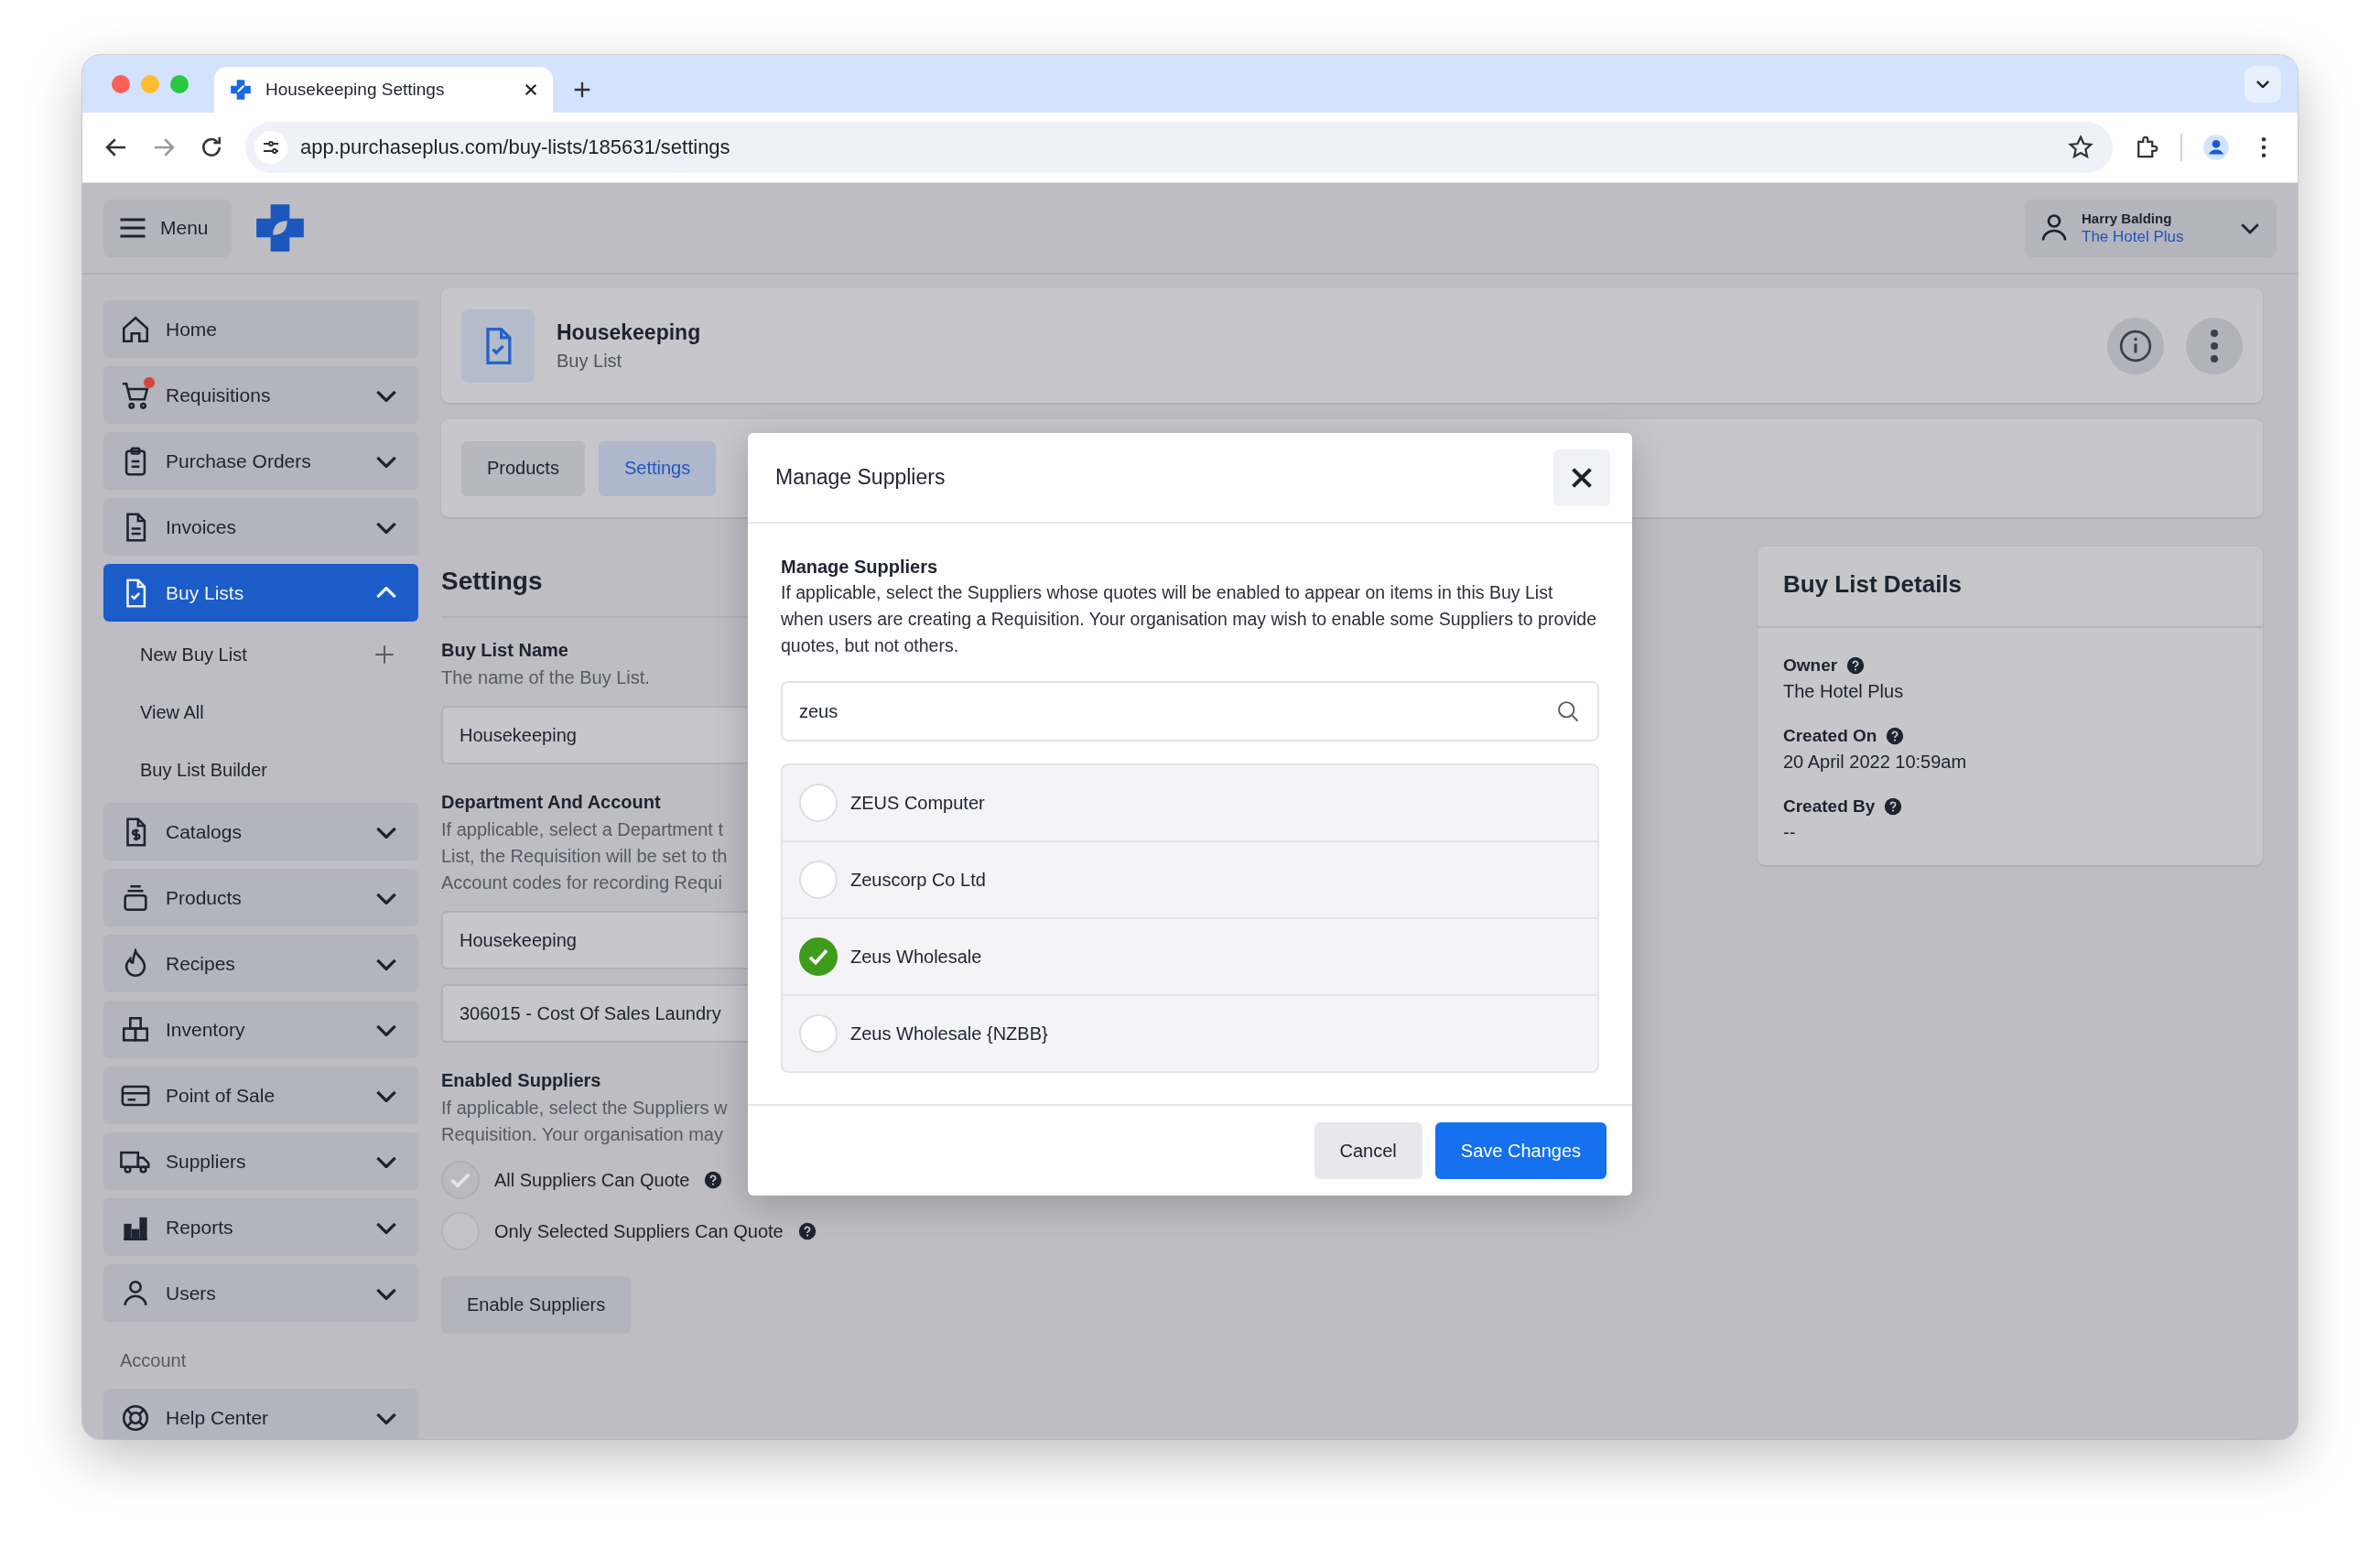 The width and height of the screenshot is (2380, 1548). I want to click on tab: Products, so click(523, 468).